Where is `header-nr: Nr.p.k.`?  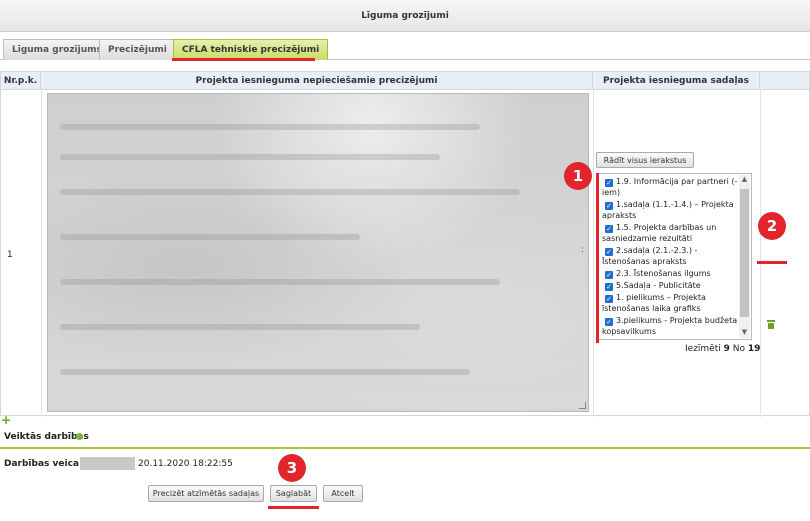
header-nr: Nr.p.k. is located at coordinates (21, 81).